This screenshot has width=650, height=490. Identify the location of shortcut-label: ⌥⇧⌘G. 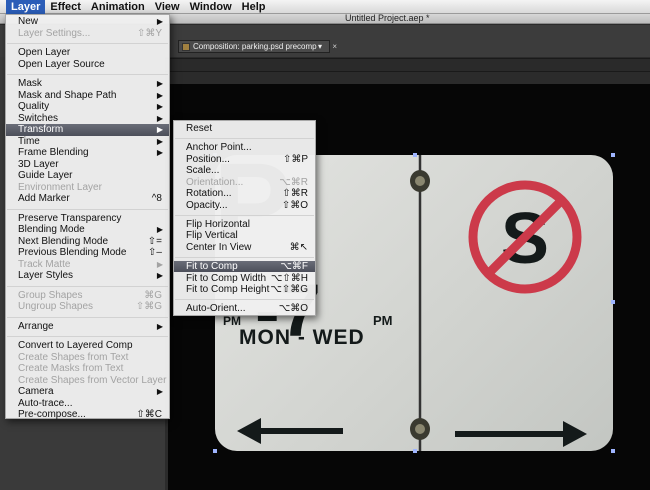
(289, 290).